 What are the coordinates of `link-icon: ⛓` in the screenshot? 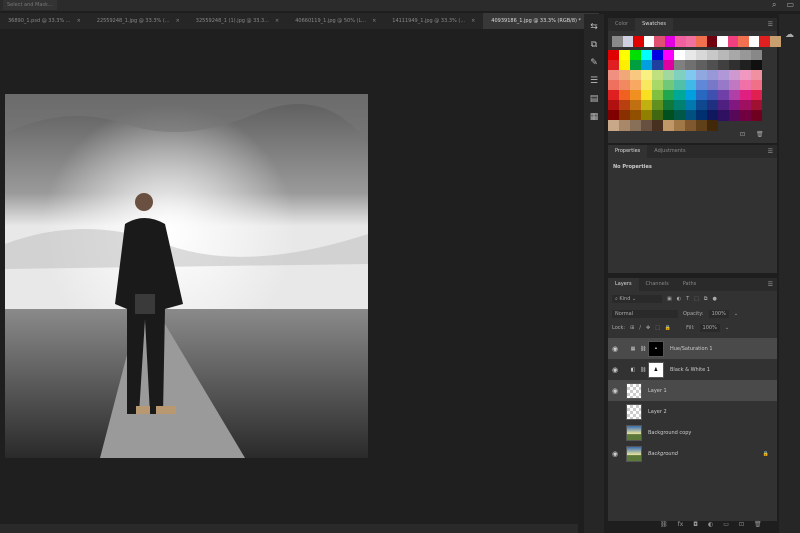 It's located at (664, 524).